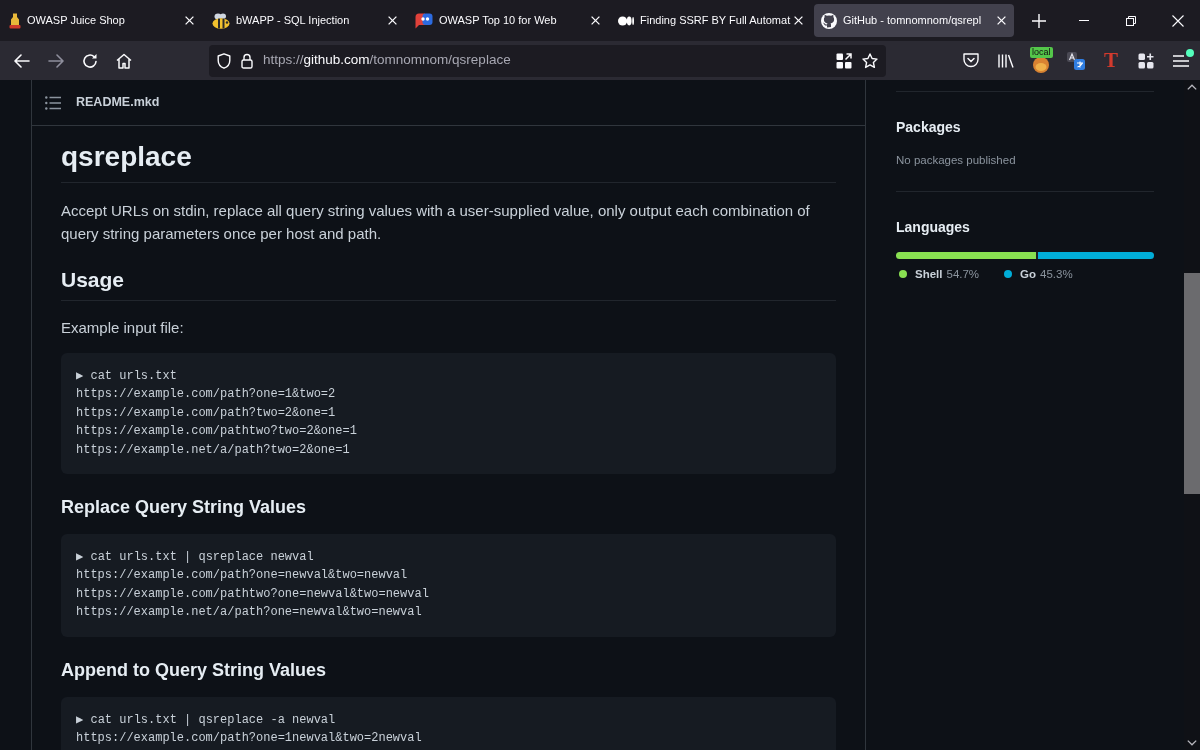 Image resolution: width=1200 pixels, height=750 pixels. What do you see at coordinates (90, 60) in the screenshot?
I see `reload-icon` at bounding box center [90, 60].